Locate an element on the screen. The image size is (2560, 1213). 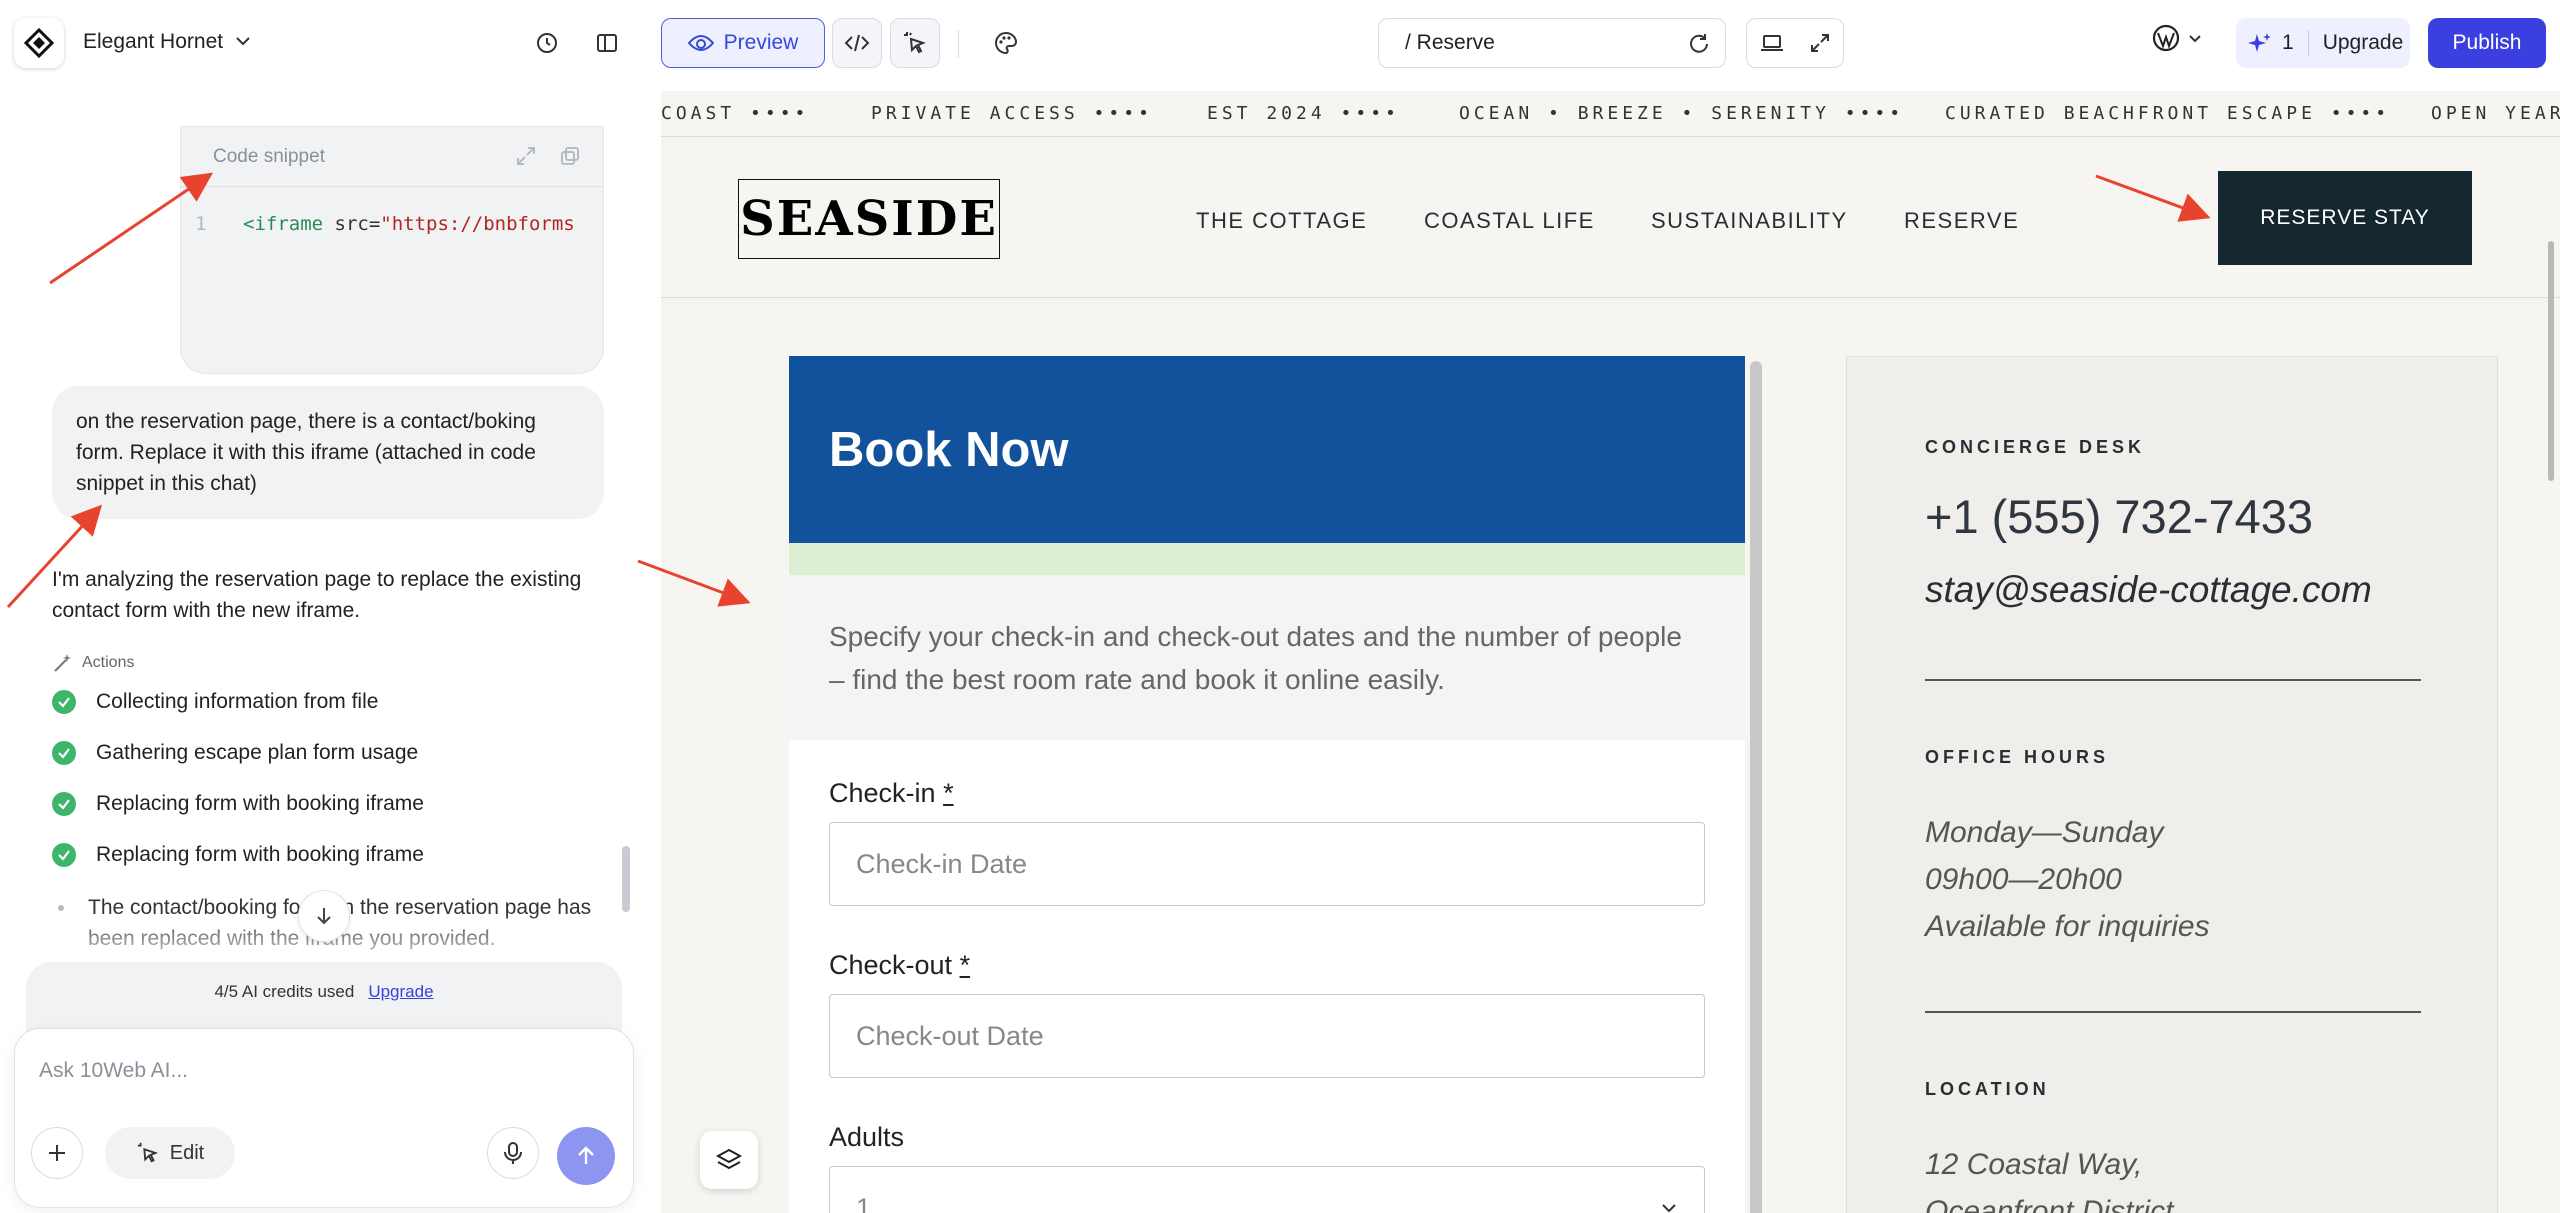
adults-select: 1 is located at coordinates (1267, 1189).